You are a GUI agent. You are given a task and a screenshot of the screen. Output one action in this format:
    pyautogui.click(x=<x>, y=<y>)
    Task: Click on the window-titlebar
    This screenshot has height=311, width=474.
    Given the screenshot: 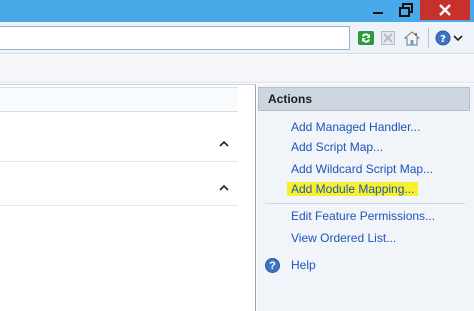 What is the action you would take?
    pyautogui.click(x=237, y=11)
    